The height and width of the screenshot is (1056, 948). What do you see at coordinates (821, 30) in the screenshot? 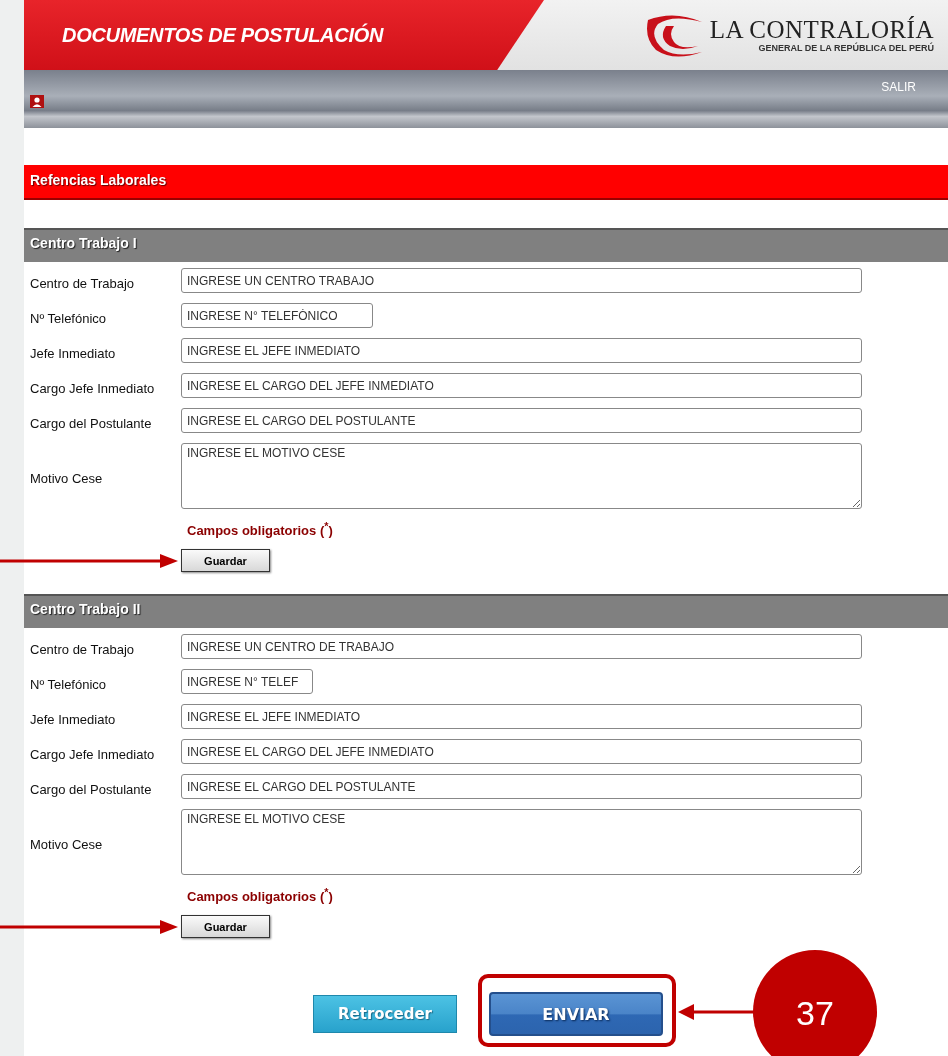
I see `logo-title: LA CONTRALORÍA` at bounding box center [821, 30].